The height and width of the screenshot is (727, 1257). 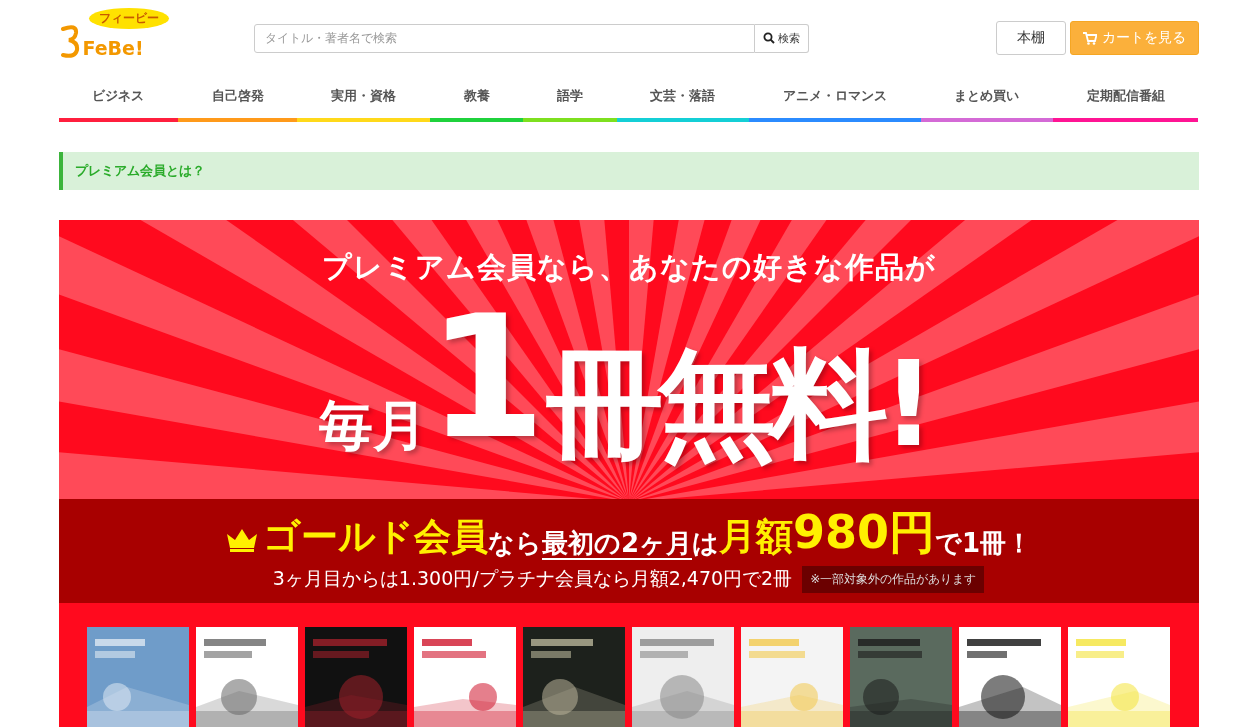 I want to click on bookshelf-button: 本棚, so click(x=1030, y=38).